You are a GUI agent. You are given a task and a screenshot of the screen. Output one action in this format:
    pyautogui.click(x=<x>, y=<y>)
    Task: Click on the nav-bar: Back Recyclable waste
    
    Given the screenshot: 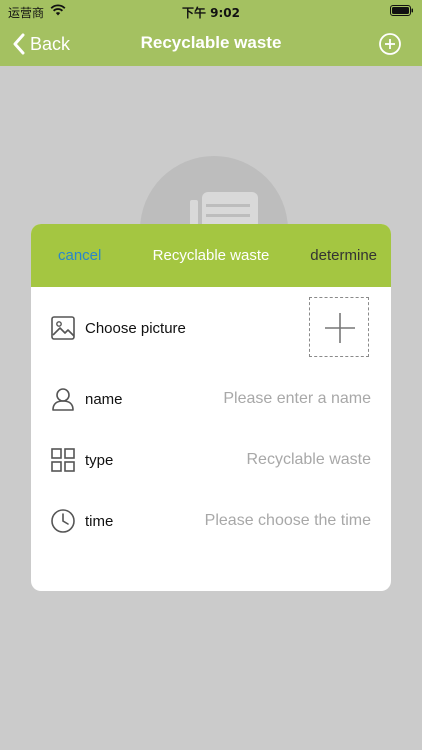 What is the action you would take?
    pyautogui.click(x=211, y=44)
    